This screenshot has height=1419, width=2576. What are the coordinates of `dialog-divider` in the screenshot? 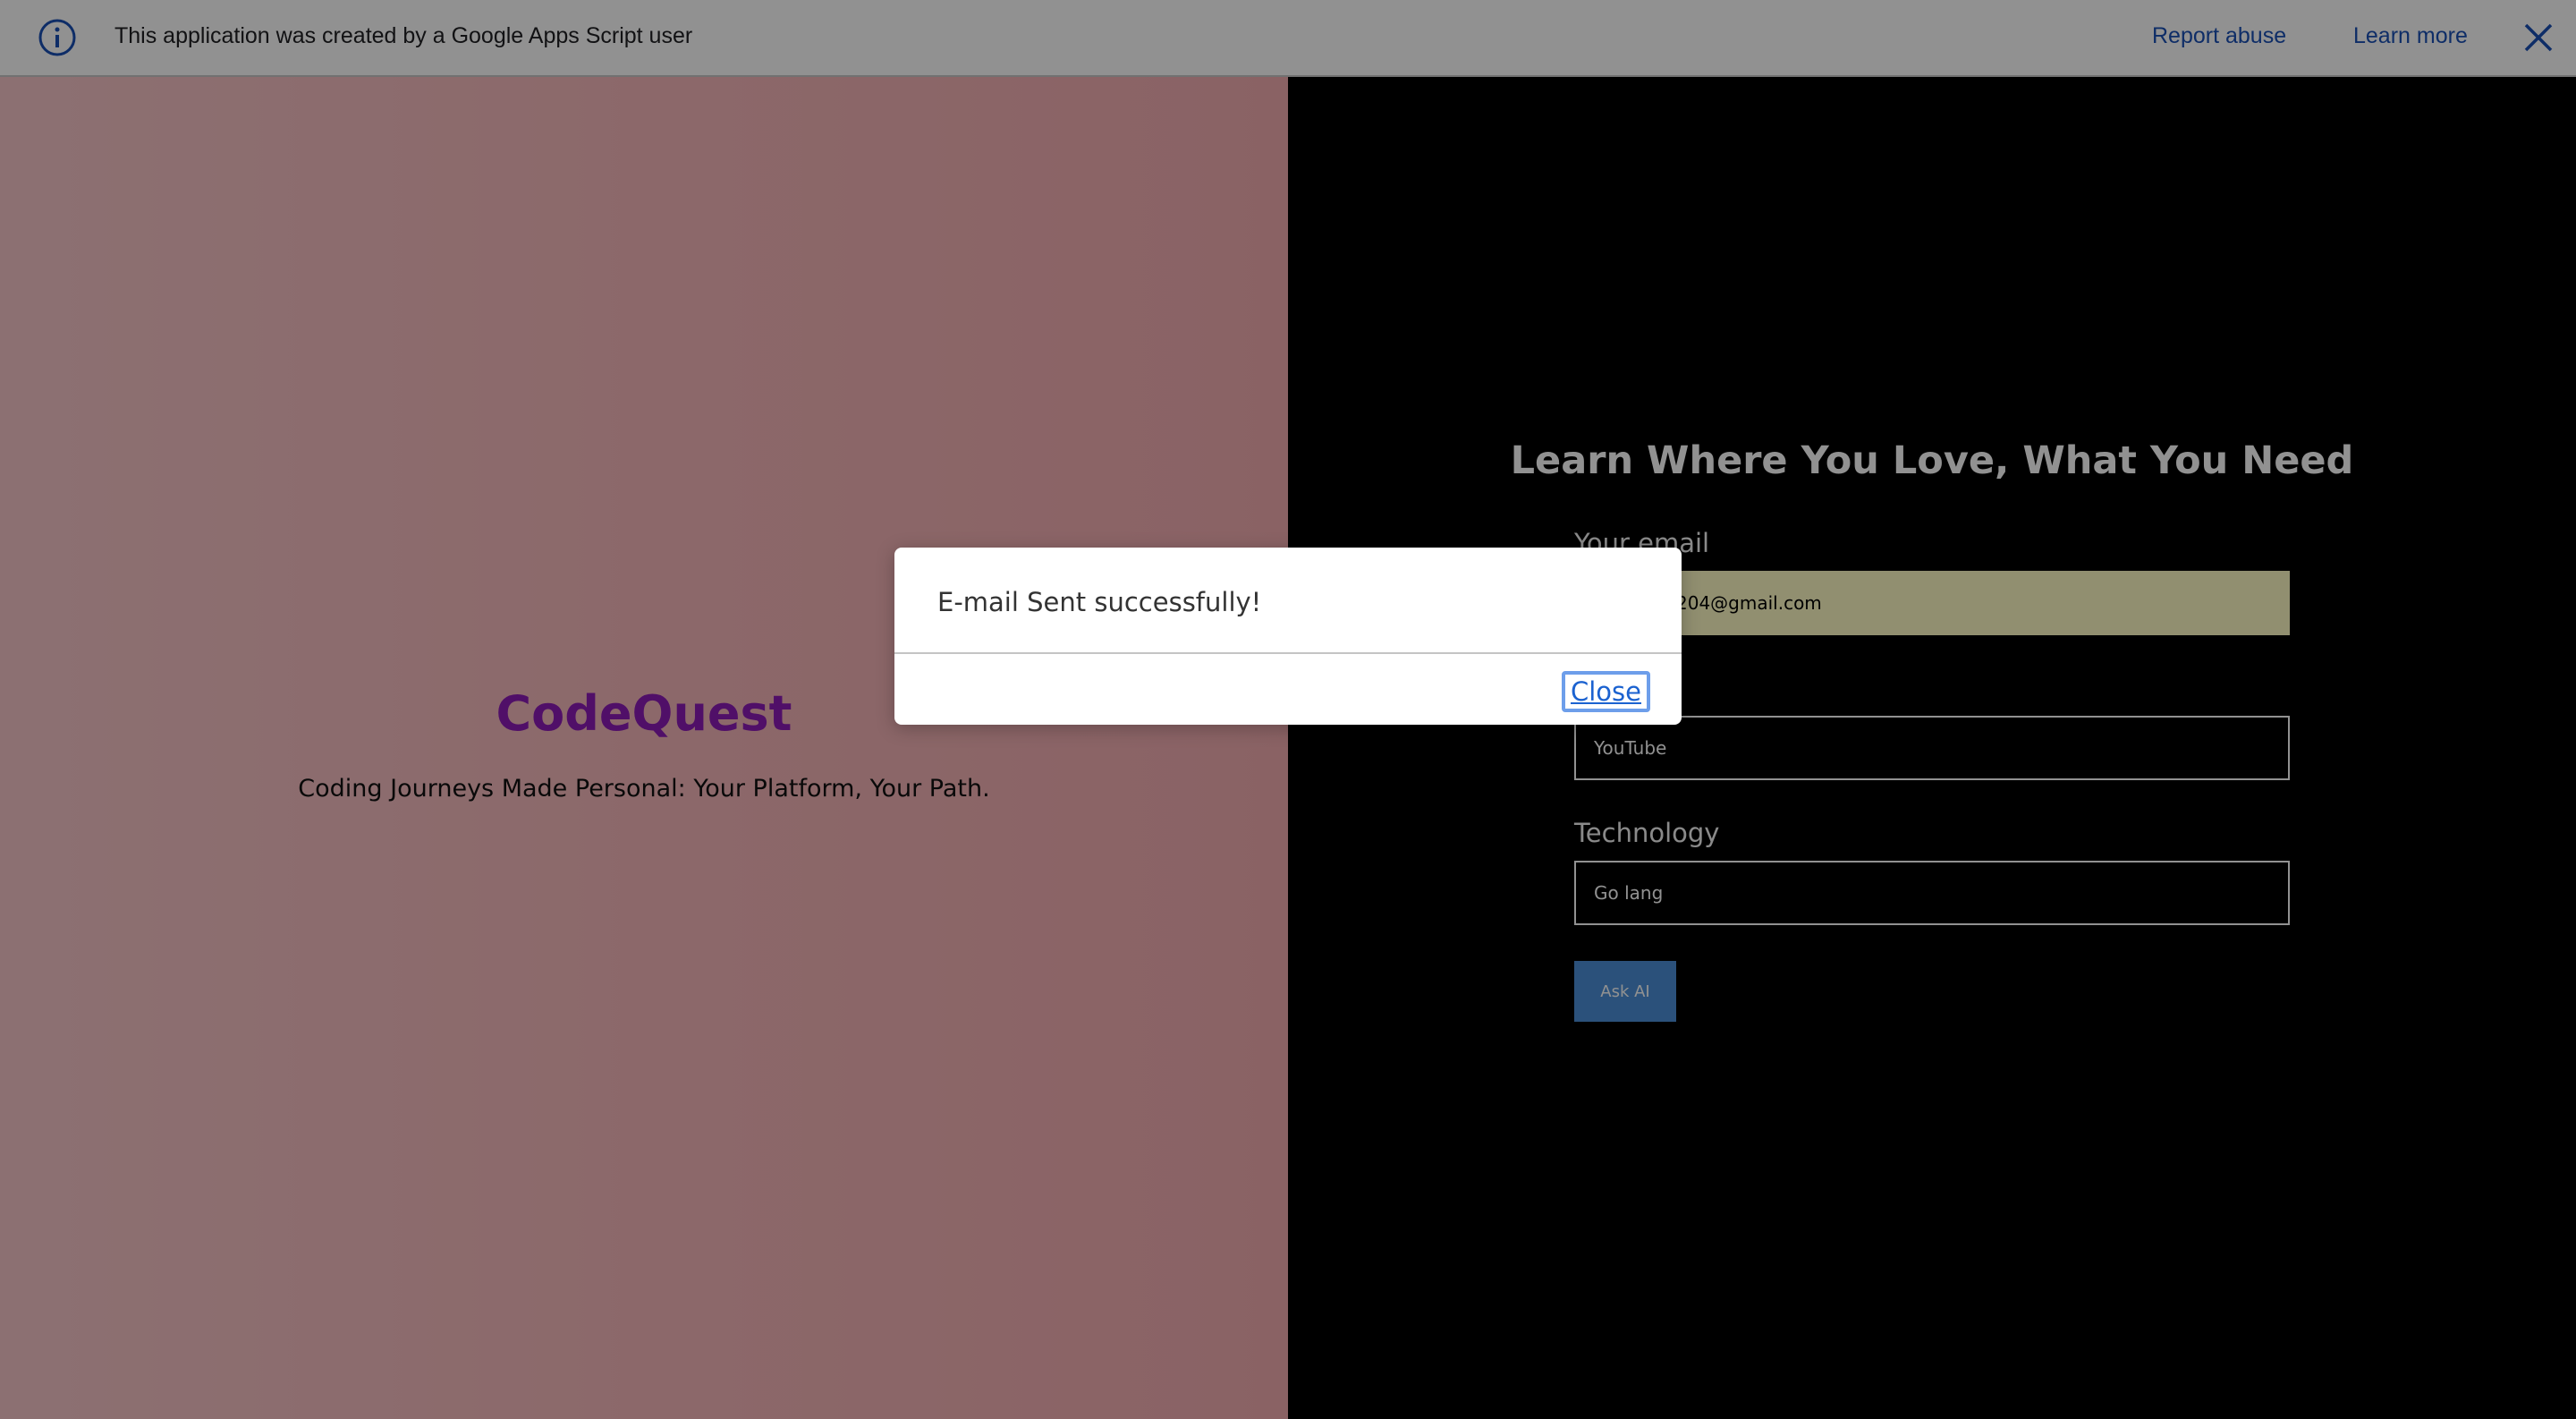 It's located at (1288, 653).